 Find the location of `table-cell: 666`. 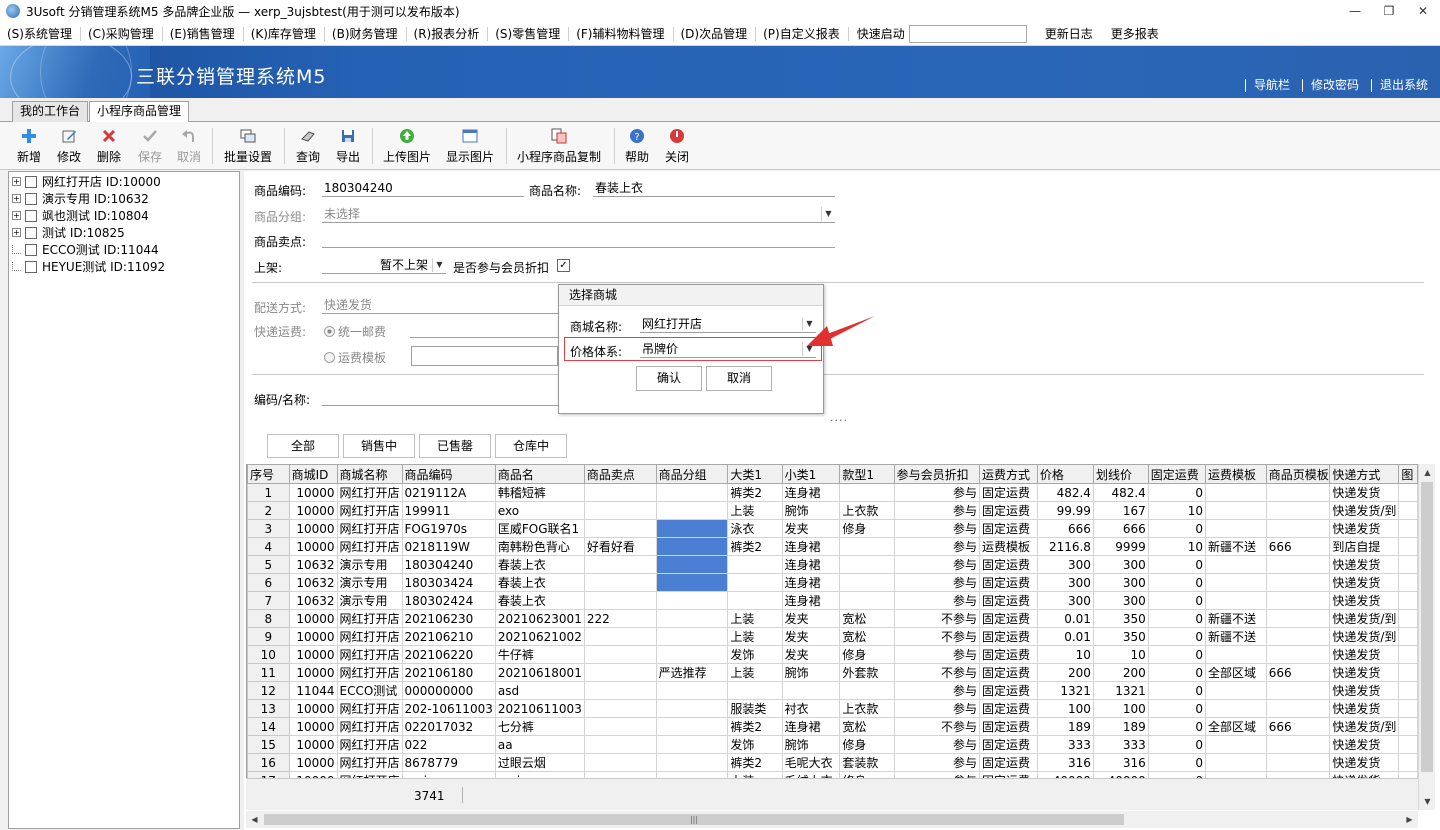

table-cell: 666 is located at coordinates (1298, 546).